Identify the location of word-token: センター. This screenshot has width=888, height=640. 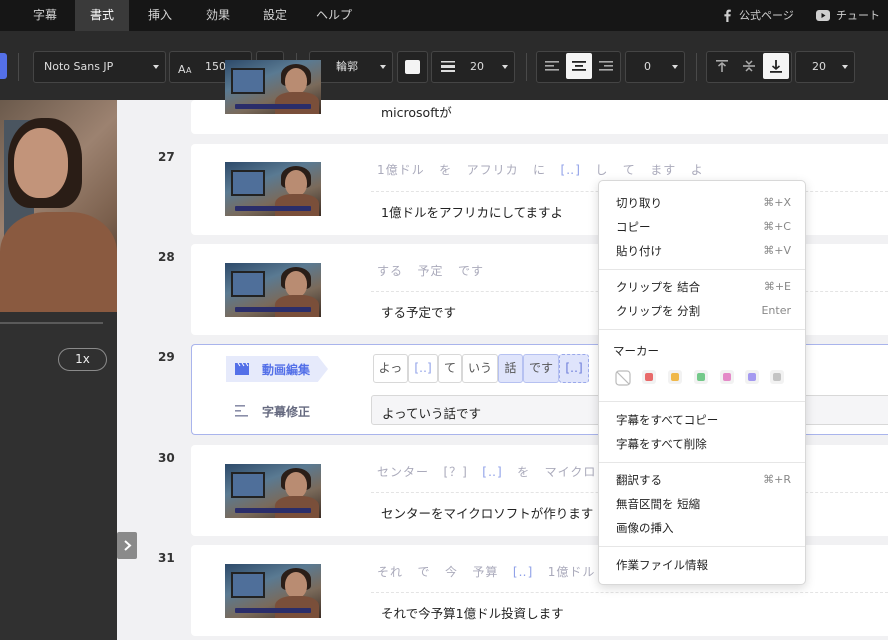
(403, 472).